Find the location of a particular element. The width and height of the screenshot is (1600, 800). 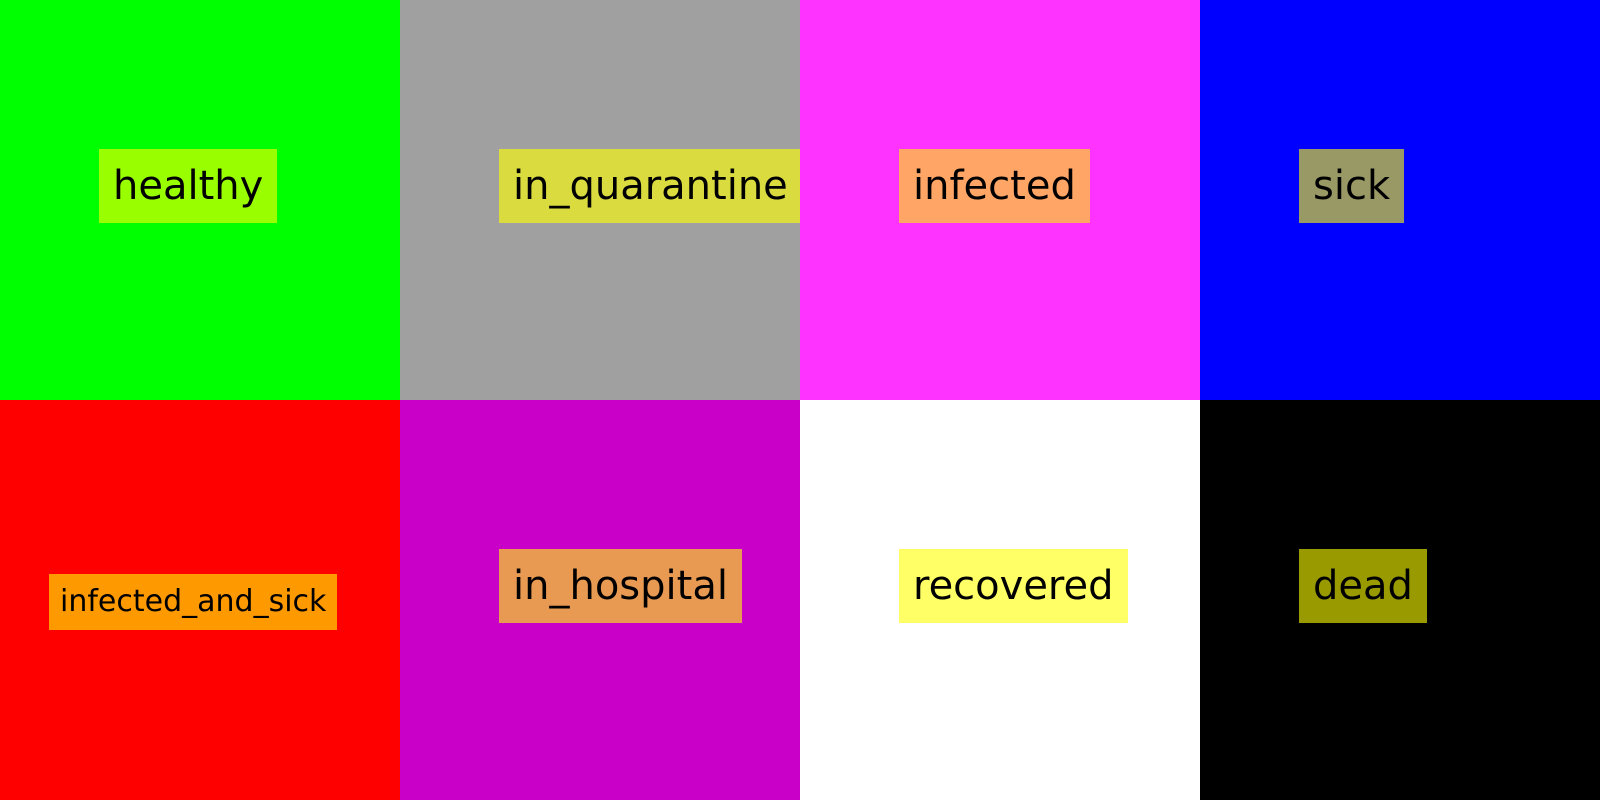

recovered-cell: recovered is located at coordinates (1000, 600).